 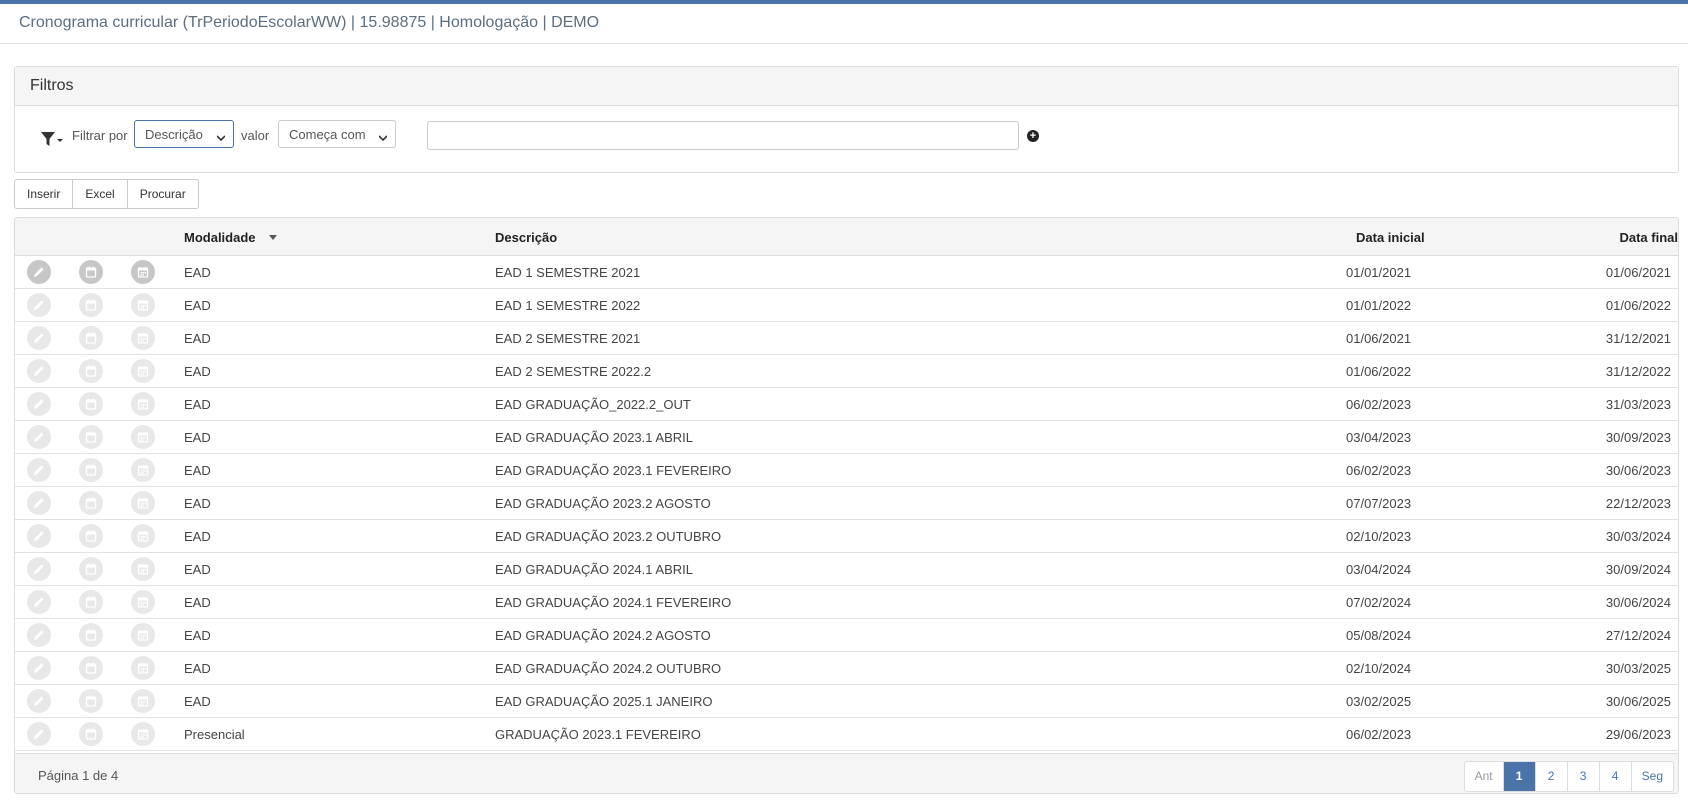 What do you see at coordinates (273, 237) in the screenshot?
I see `sort-desc-icon` at bounding box center [273, 237].